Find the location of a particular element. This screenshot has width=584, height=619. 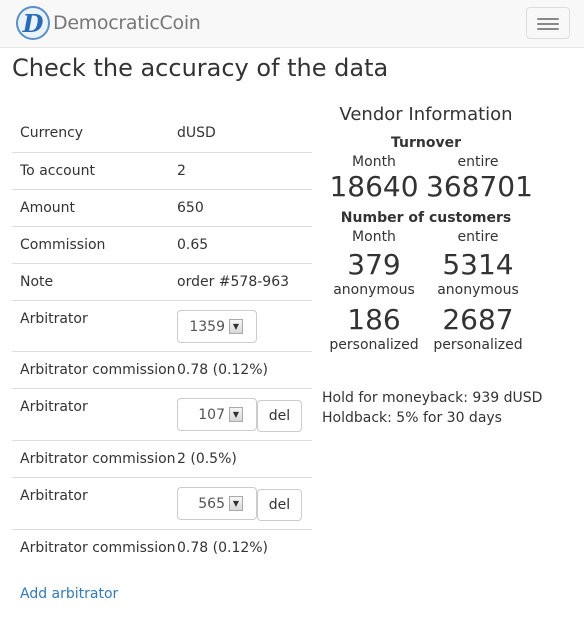

customers-entire-label: entire is located at coordinates (478, 237).